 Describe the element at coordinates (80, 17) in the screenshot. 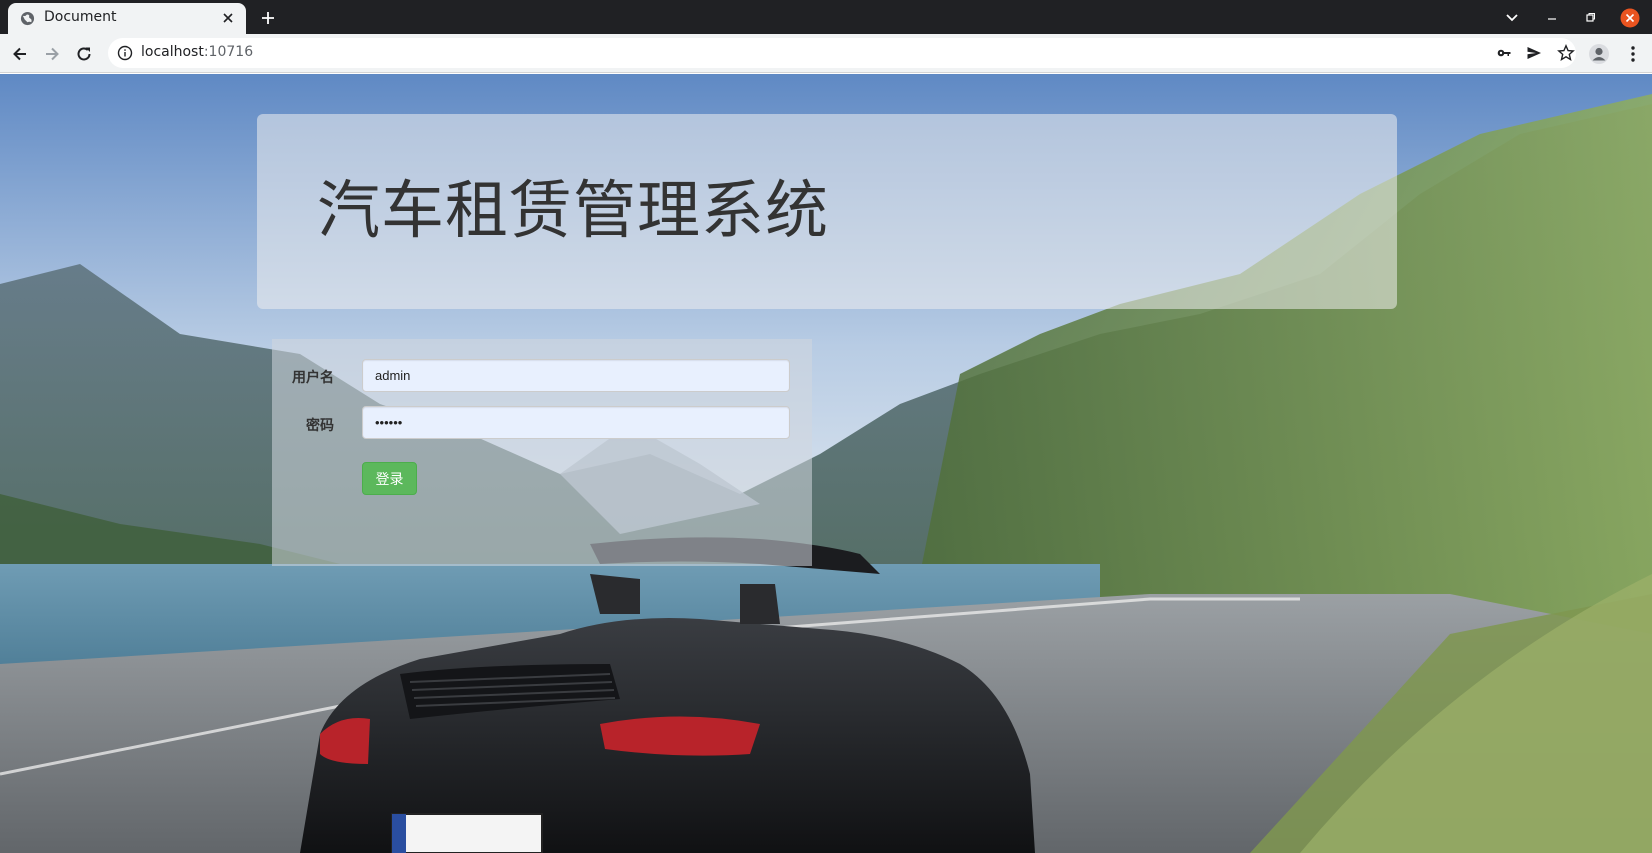

I see `tab-title: Document` at that location.